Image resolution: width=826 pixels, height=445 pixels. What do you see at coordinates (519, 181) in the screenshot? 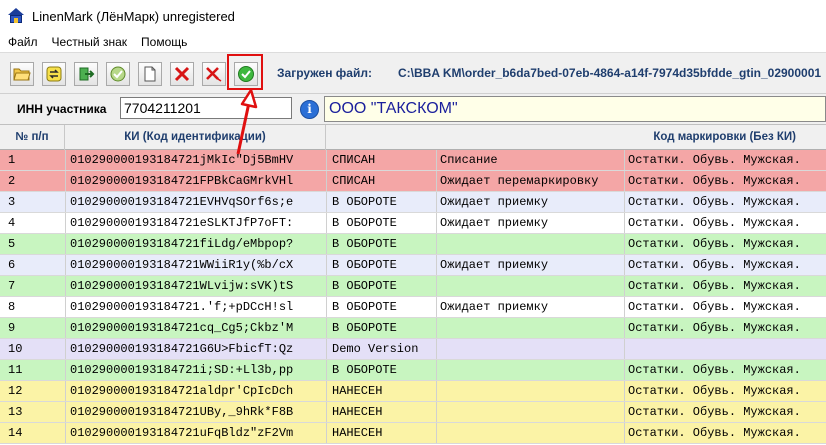
I see `cell-description: Ожидает перемаркировку` at bounding box center [519, 181].